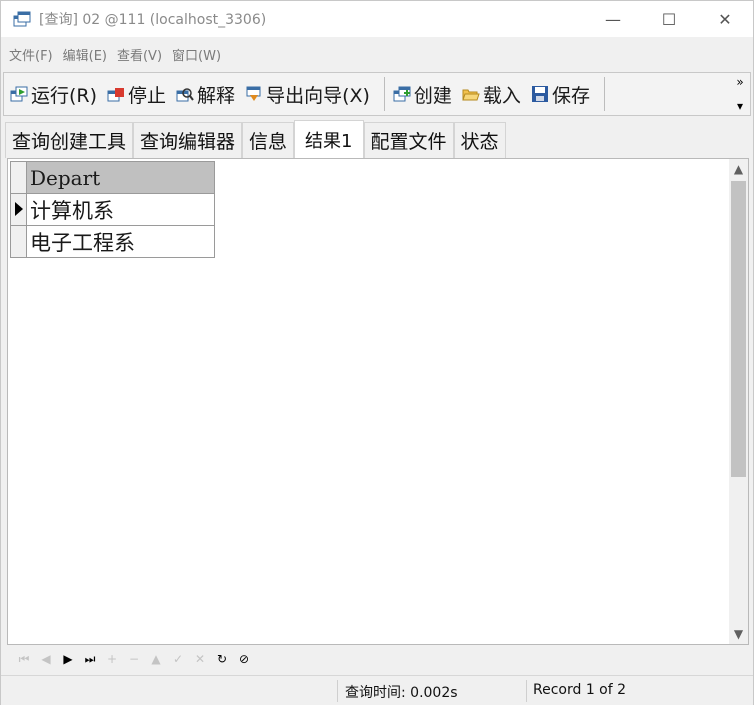 Image resolution: width=754 pixels, height=705 pixels. What do you see at coordinates (401, 693) in the screenshot?
I see `query-time: 查询时间: 0.002s` at bounding box center [401, 693].